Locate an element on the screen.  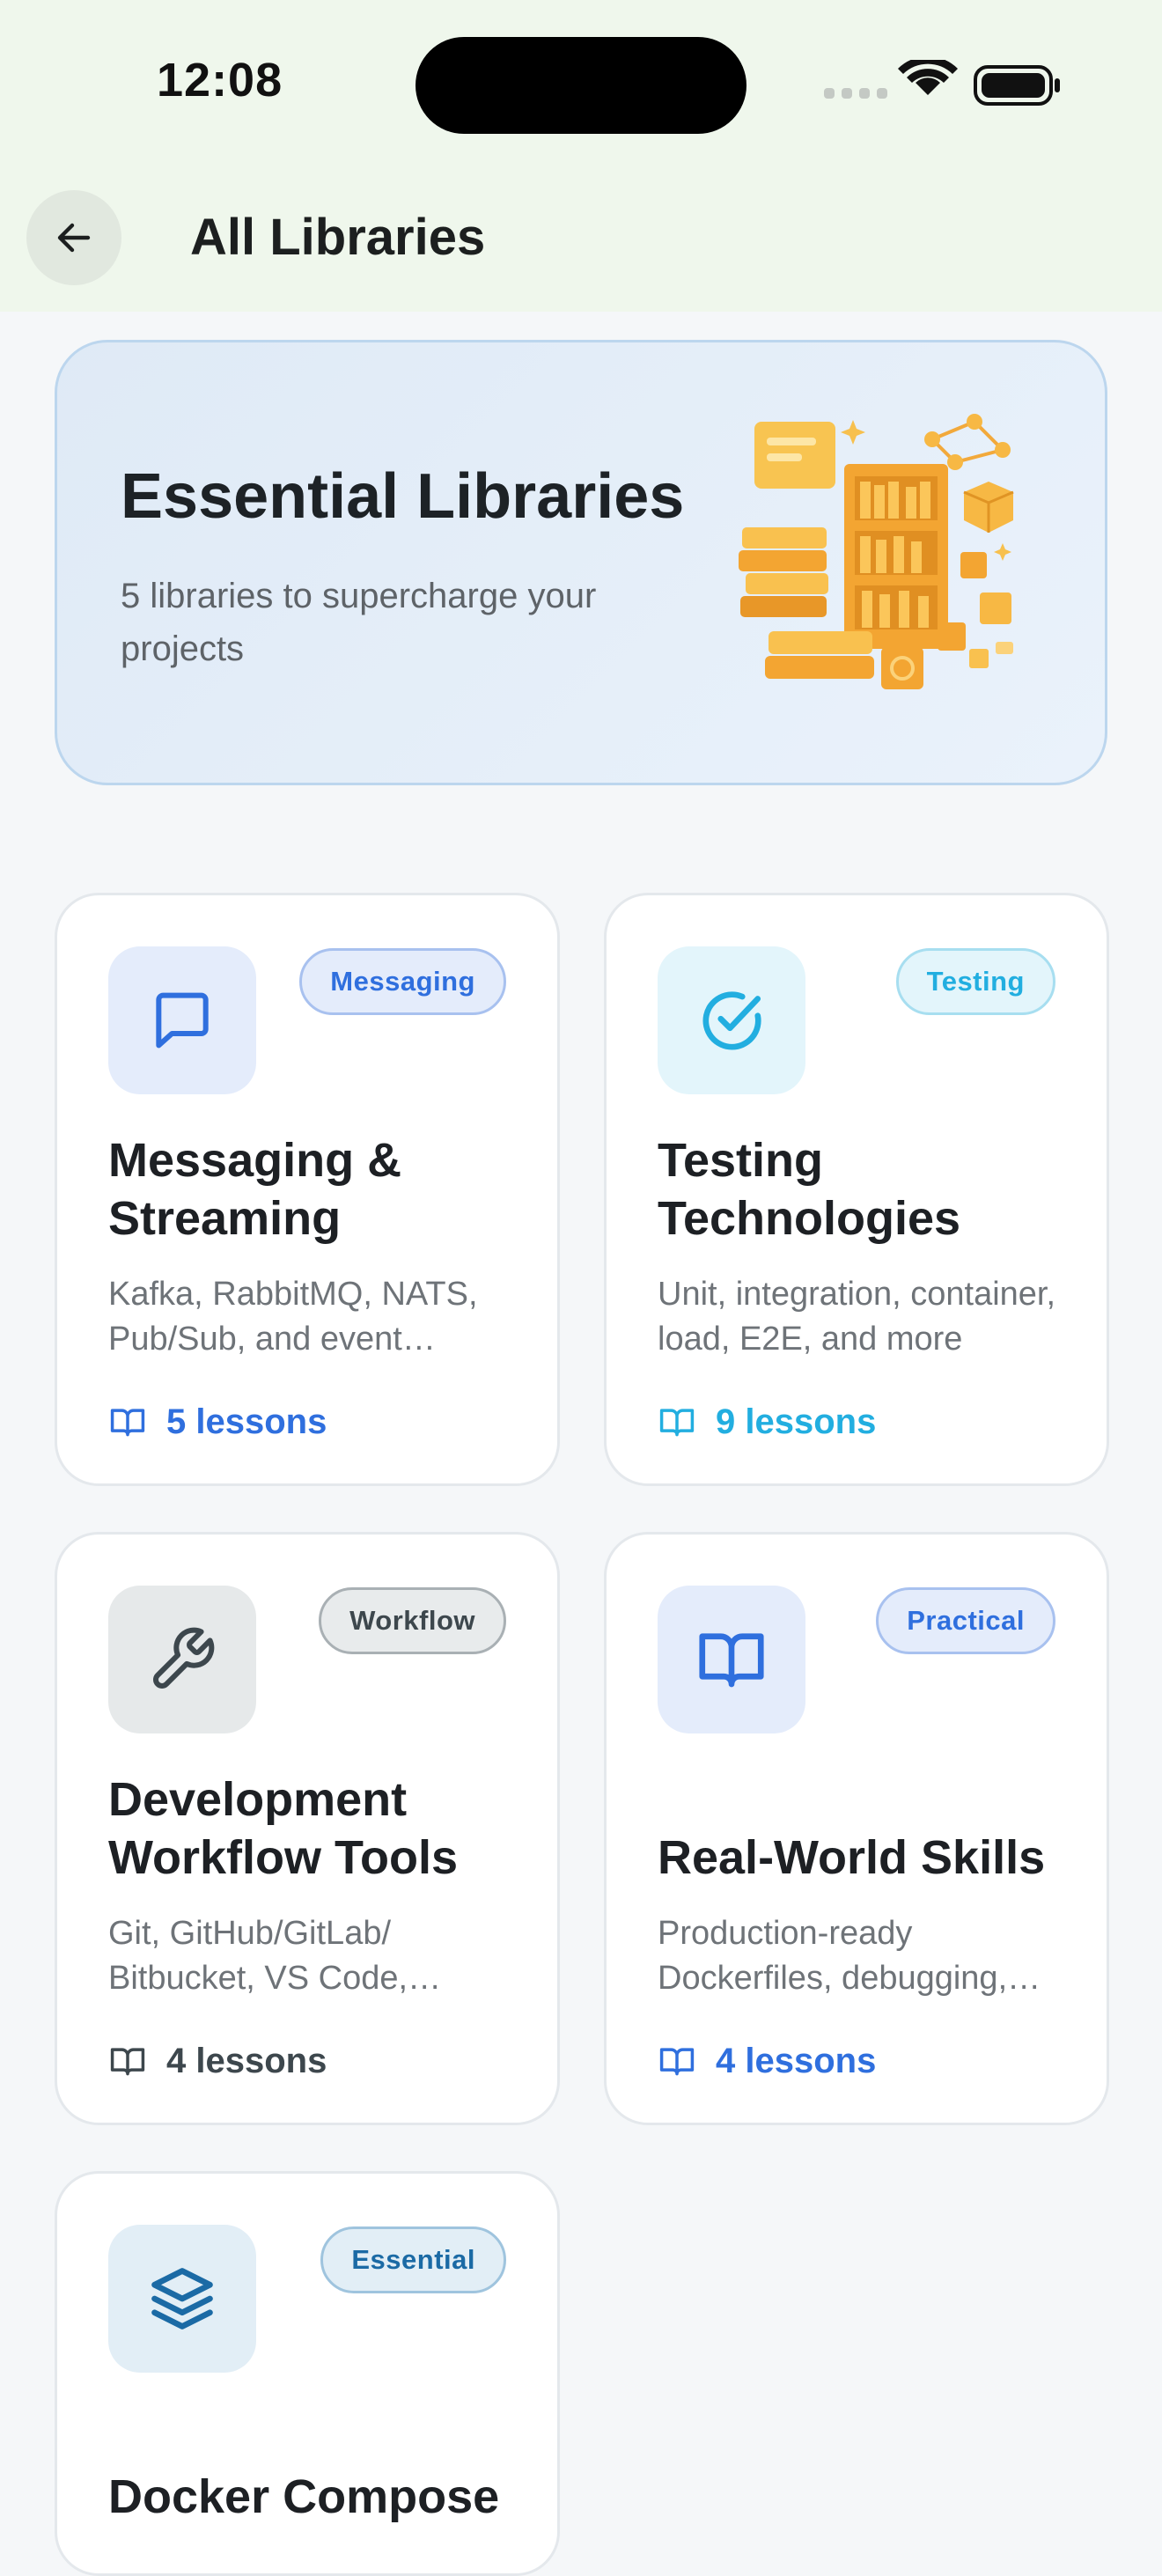
app-header: 12:08 All Libraries is located at coordinates (581, 156).